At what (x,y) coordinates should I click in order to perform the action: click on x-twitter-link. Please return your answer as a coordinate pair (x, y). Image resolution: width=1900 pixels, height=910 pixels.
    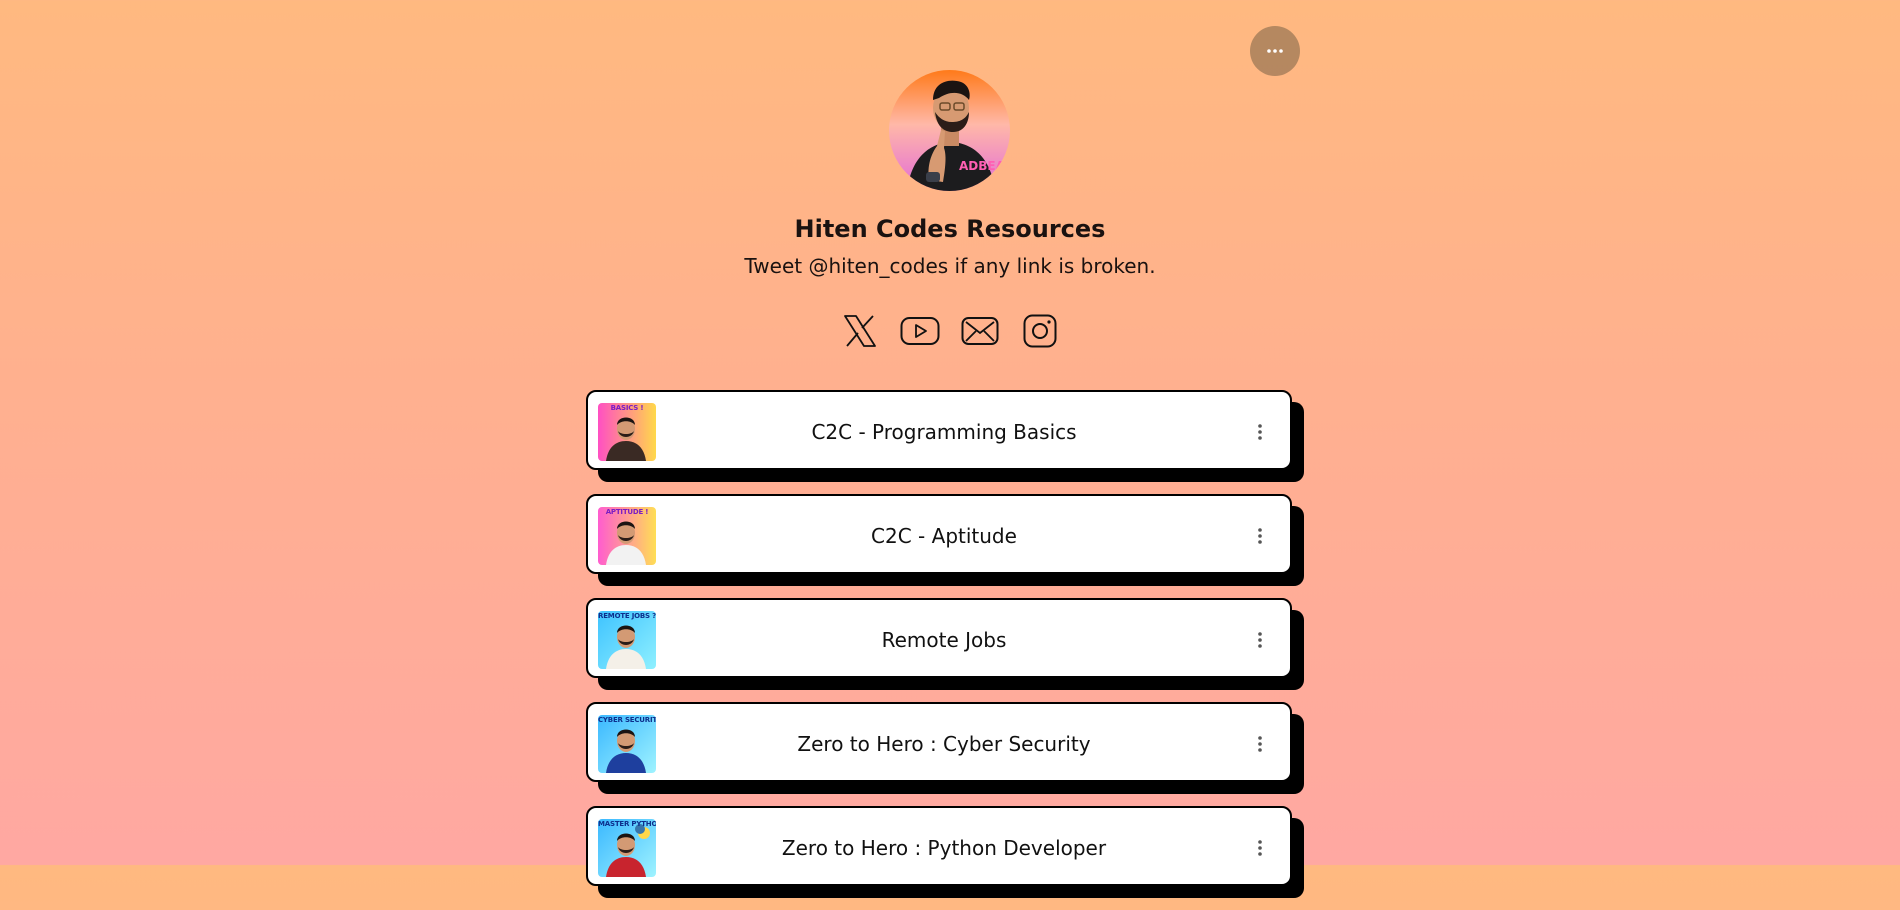
    Looking at the image, I should click on (860, 331).